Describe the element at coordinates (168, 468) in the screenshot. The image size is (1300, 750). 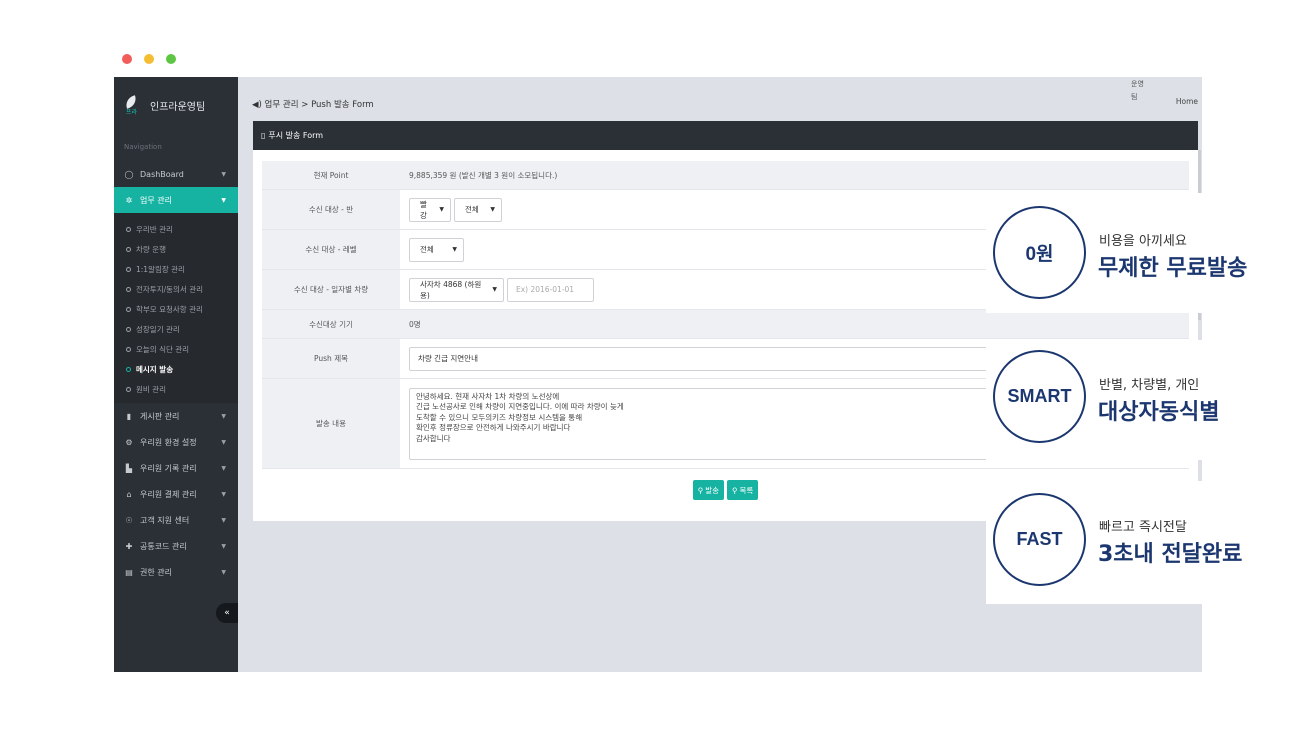
I see `sidebar-item-label: 우리원 기록 관리` at that location.